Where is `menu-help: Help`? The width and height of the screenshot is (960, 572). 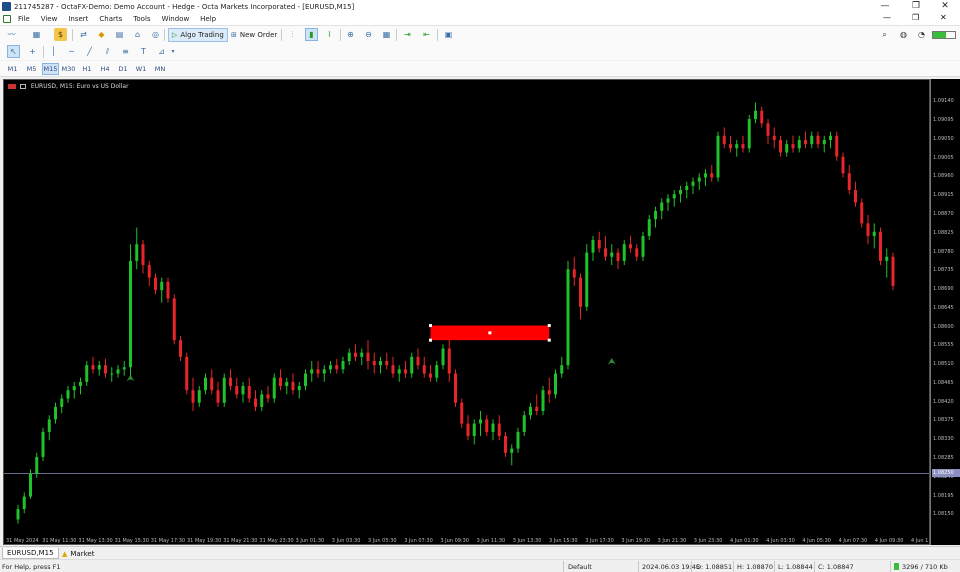
menu-help: Help is located at coordinates (208, 19).